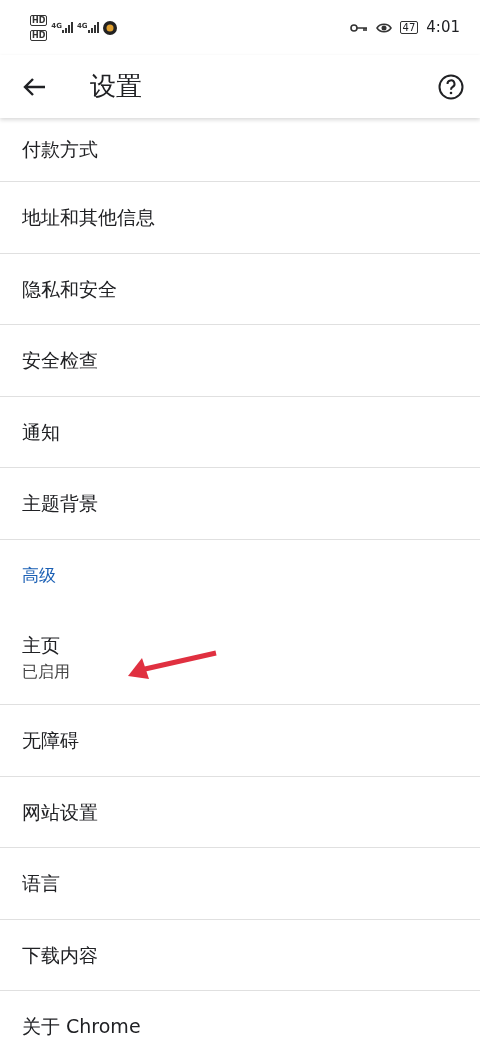 The width and height of the screenshot is (480, 1061). What do you see at coordinates (443, 28) in the screenshot?
I see `status-time: 4:01` at bounding box center [443, 28].